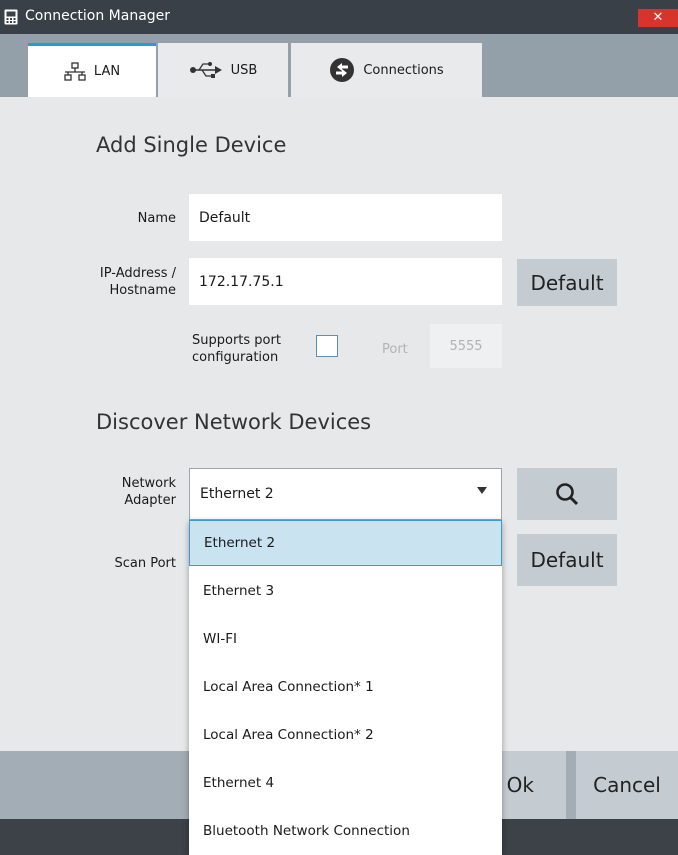  What do you see at coordinates (98, 16) in the screenshot?
I see `window-title: Connection Manager` at bounding box center [98, 16].